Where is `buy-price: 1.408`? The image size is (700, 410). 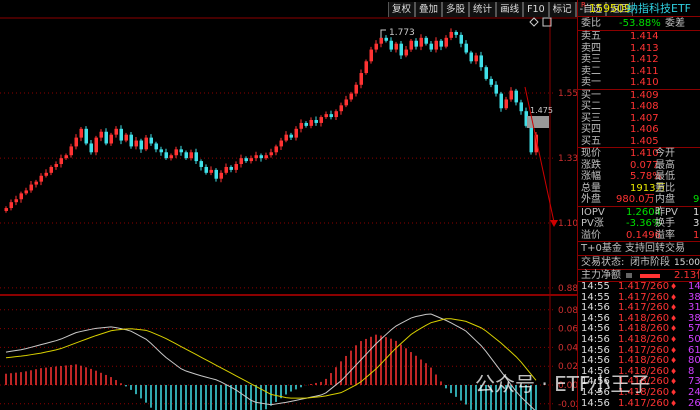 buy-price: 1.408 is located at coordinates (644, 106).